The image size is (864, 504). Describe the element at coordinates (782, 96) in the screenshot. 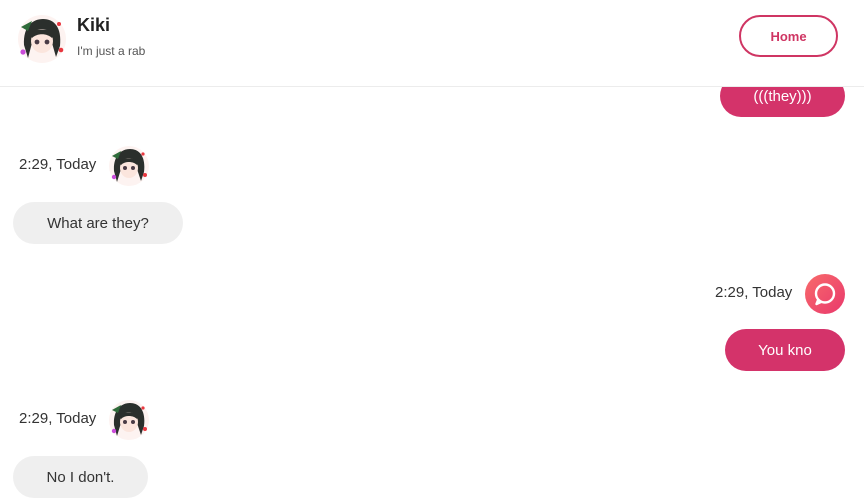

I see `message-text: (((they)))` at that location.